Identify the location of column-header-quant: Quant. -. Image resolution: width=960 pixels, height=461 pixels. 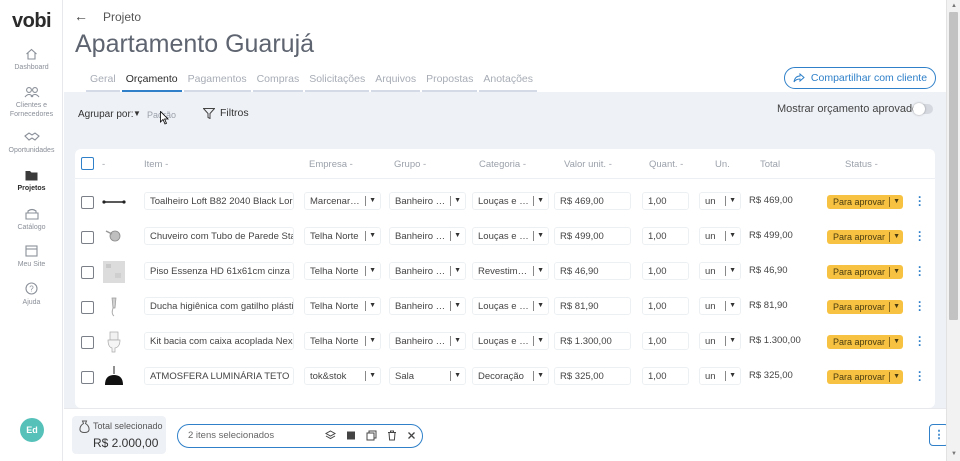
(666, 164).